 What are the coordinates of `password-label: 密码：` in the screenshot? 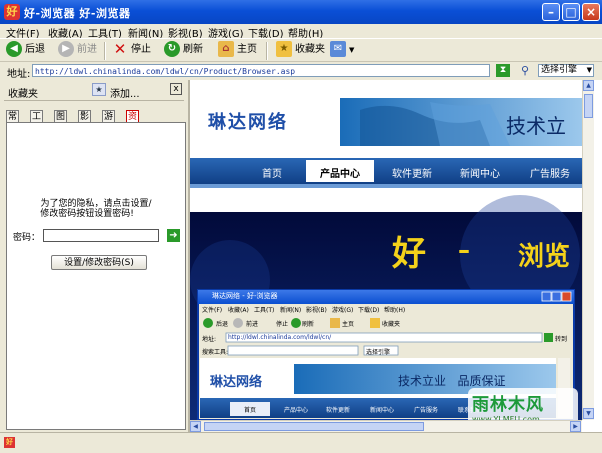 It's located at (27, 238).